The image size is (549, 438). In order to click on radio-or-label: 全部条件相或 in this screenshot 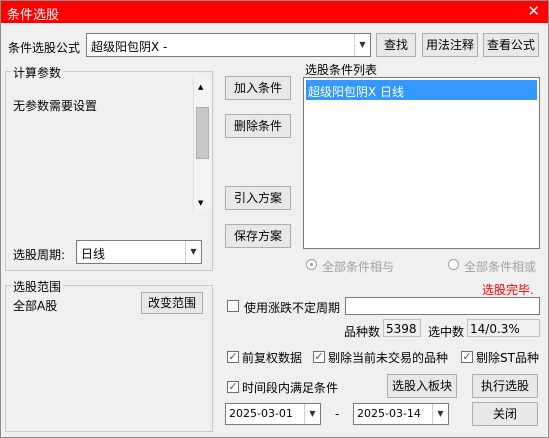, I will do `click(500, 267)`.